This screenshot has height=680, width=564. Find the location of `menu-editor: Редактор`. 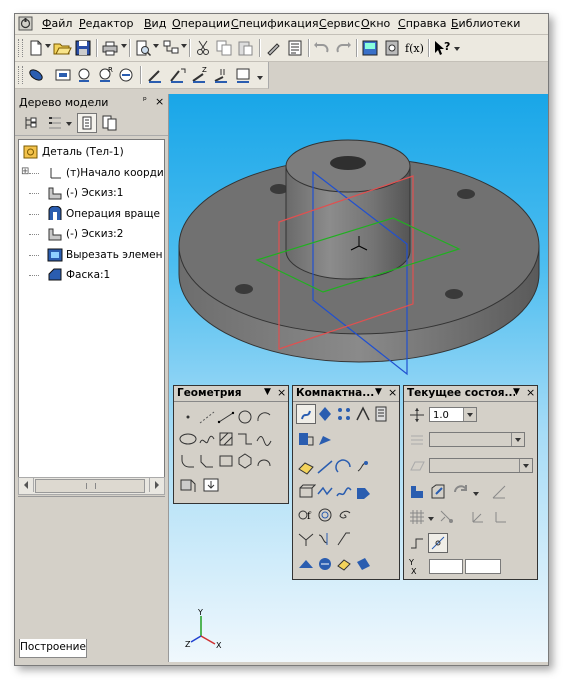

menu-editor: Редактор is located at coordinates (106, 23).